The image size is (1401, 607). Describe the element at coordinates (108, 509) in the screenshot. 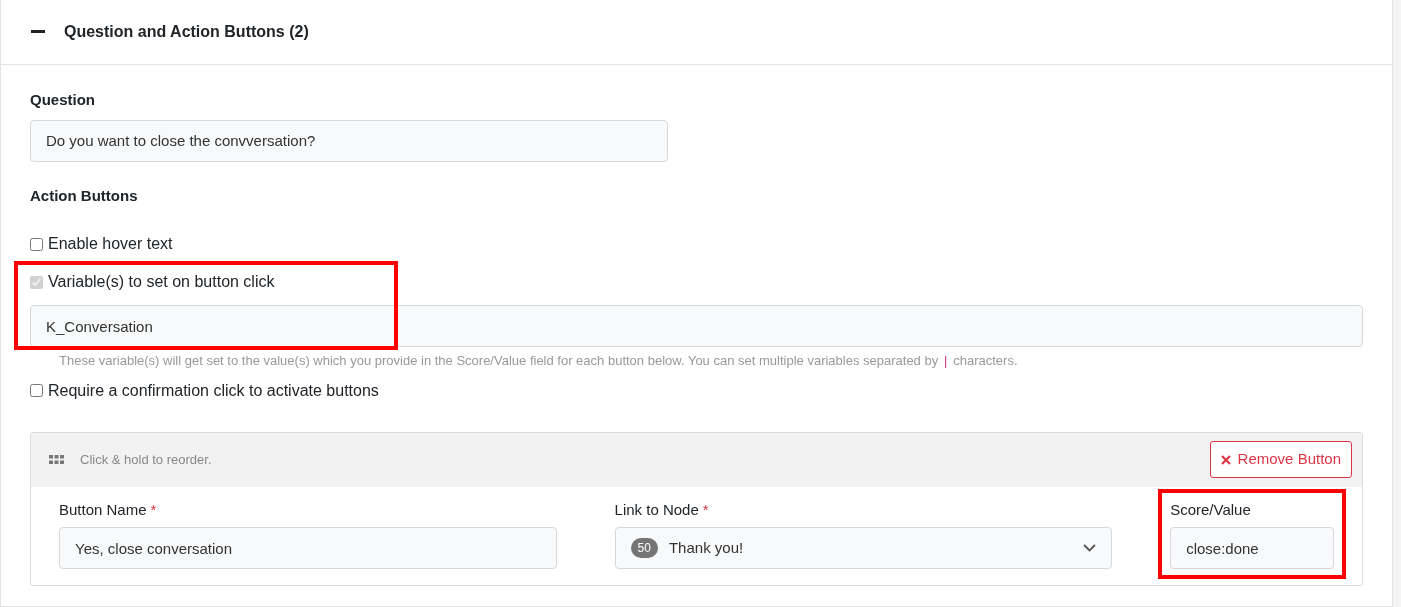

I see `field-label: Button Name *` at that location.